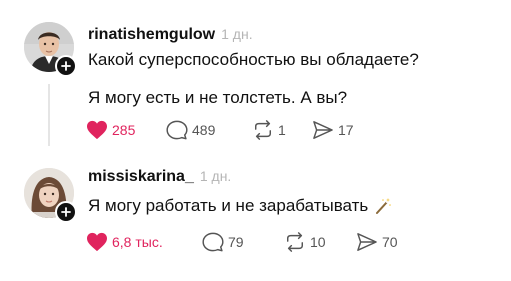  I want to click on like-button: 6,8 тыс., so click(144, 242).